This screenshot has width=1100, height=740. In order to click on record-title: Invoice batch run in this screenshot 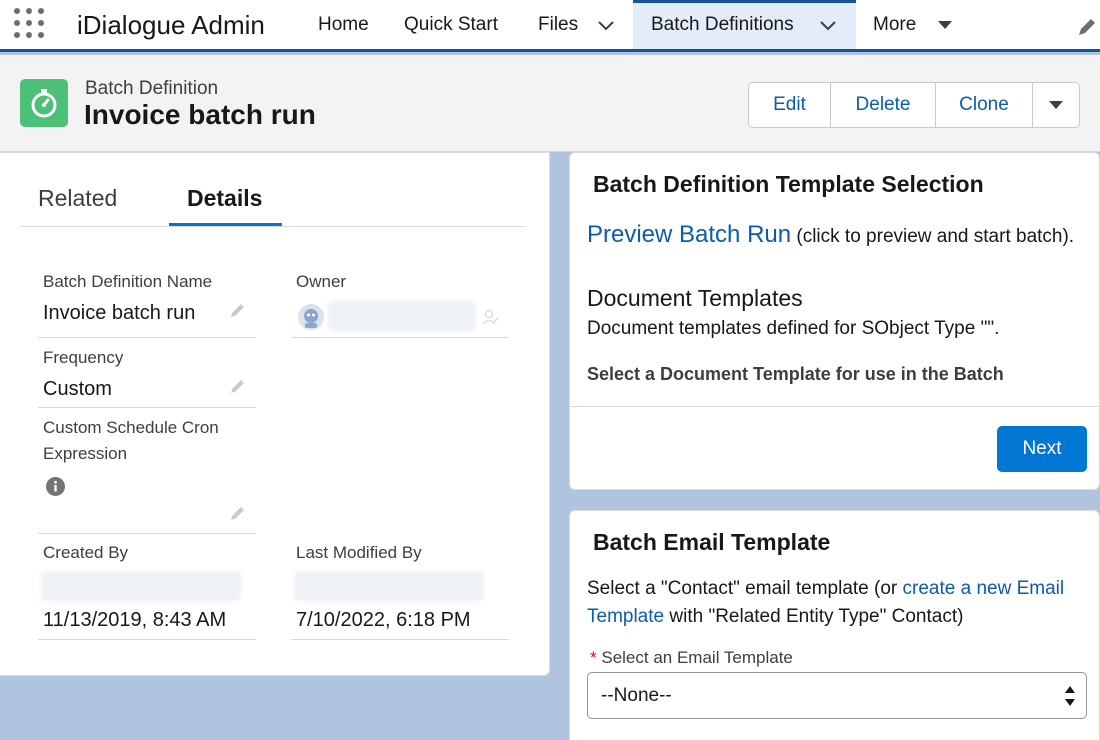, I will do `click(200, 114)`.